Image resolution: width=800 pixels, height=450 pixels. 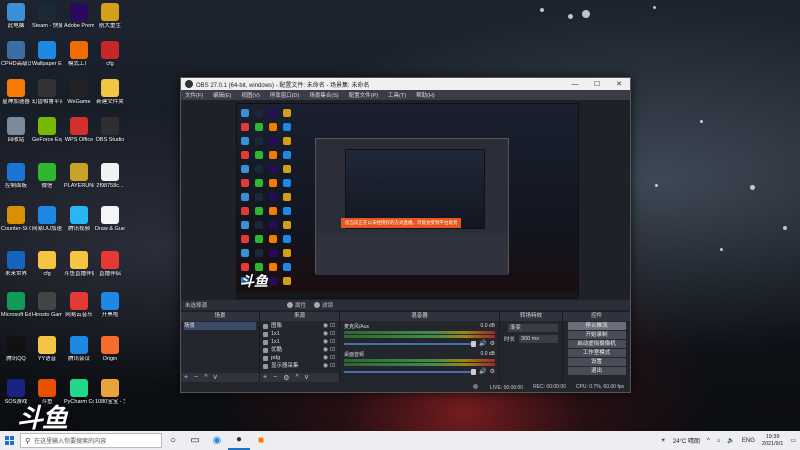 What do you see at coordinates (299, 358) in the screenshot?
I see `source-item: pdg ◉ ⊡` at bounding box center [299, 358].